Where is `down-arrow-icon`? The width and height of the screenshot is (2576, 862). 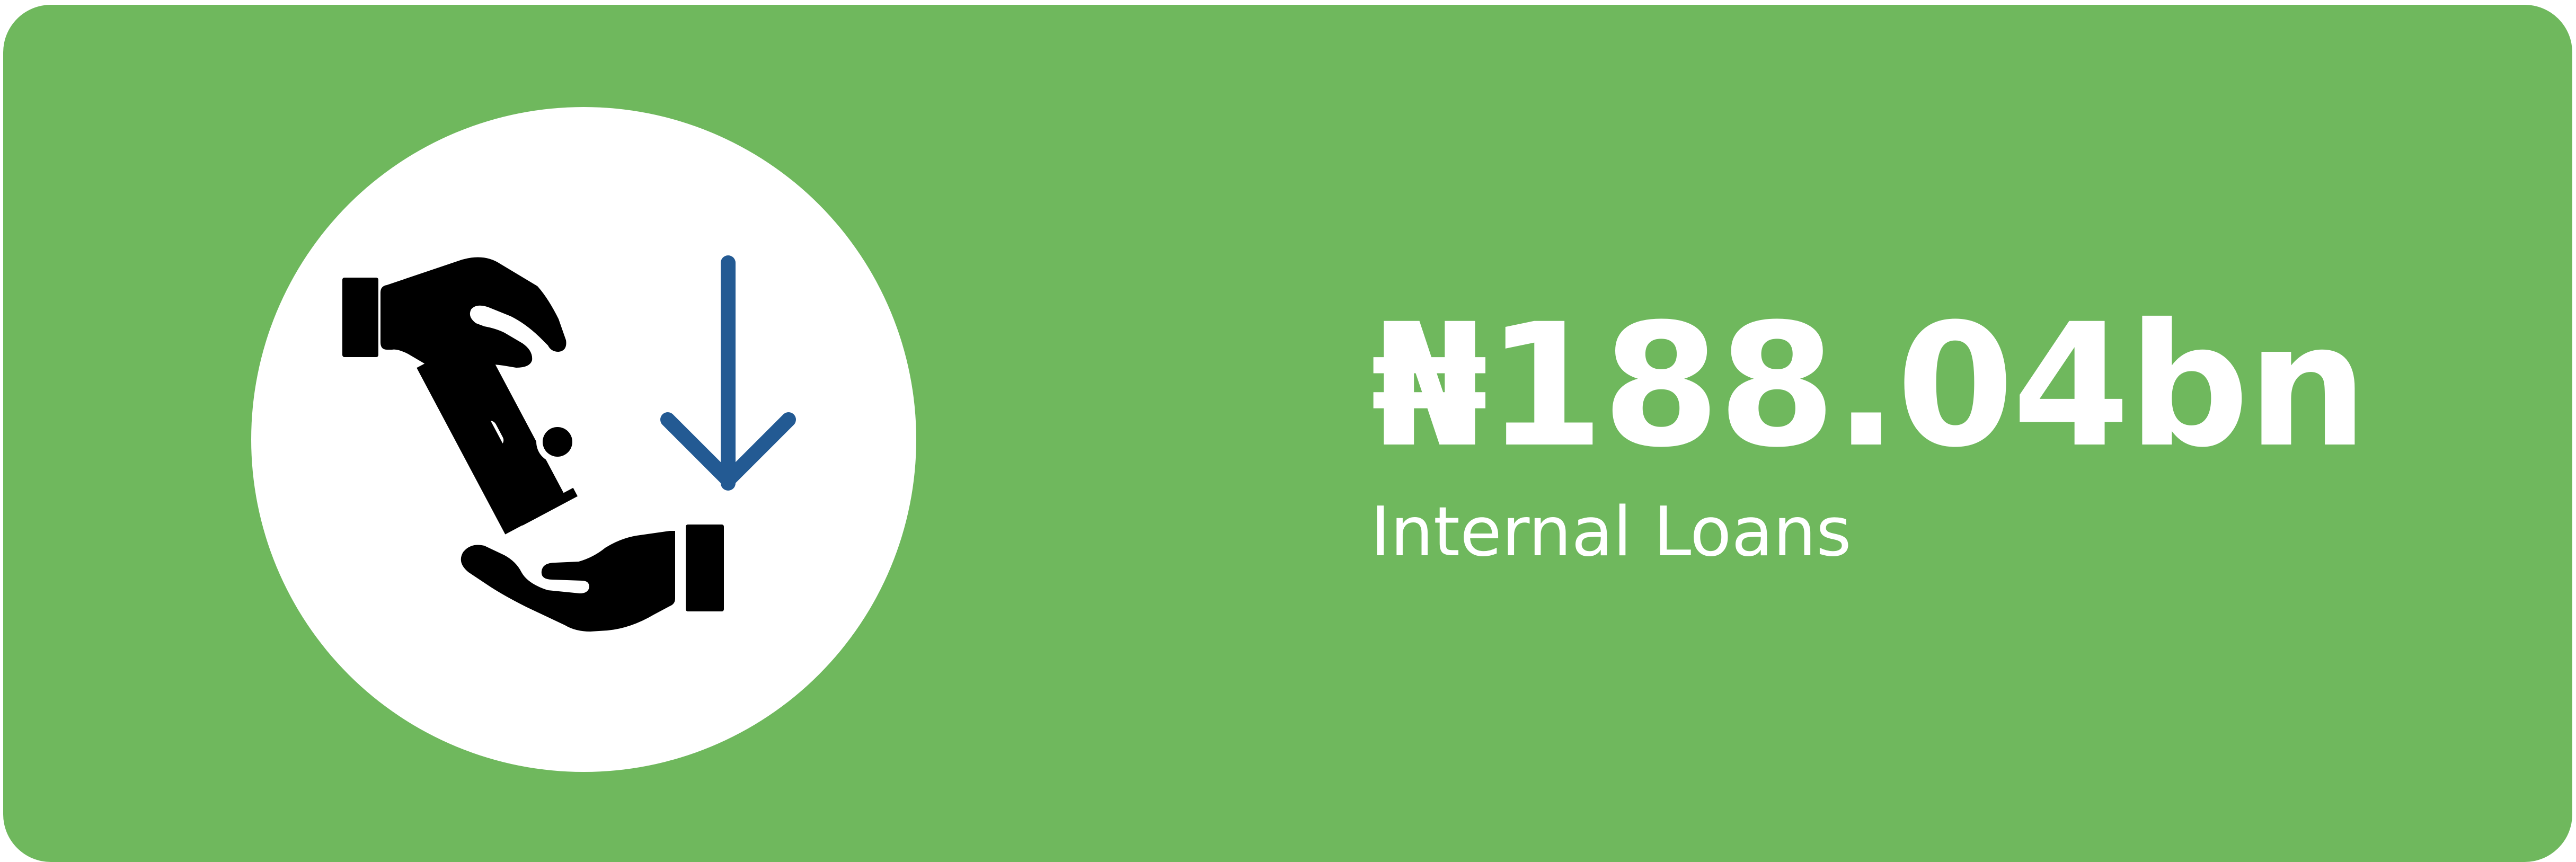
down-arrow-icon is located at coordinates (728, 373).